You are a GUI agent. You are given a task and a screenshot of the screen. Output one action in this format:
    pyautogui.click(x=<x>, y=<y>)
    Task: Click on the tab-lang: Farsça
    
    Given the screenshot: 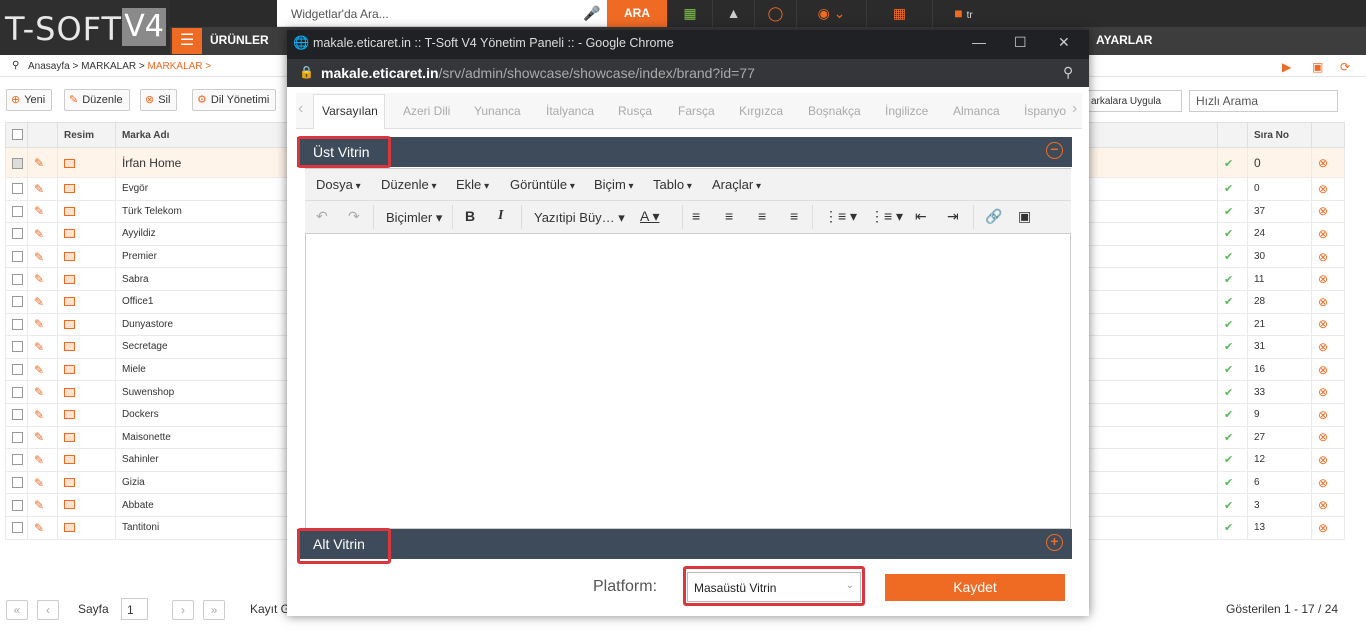 What is the action you would take?
    pyautogui.click(x=696, y=111)
    